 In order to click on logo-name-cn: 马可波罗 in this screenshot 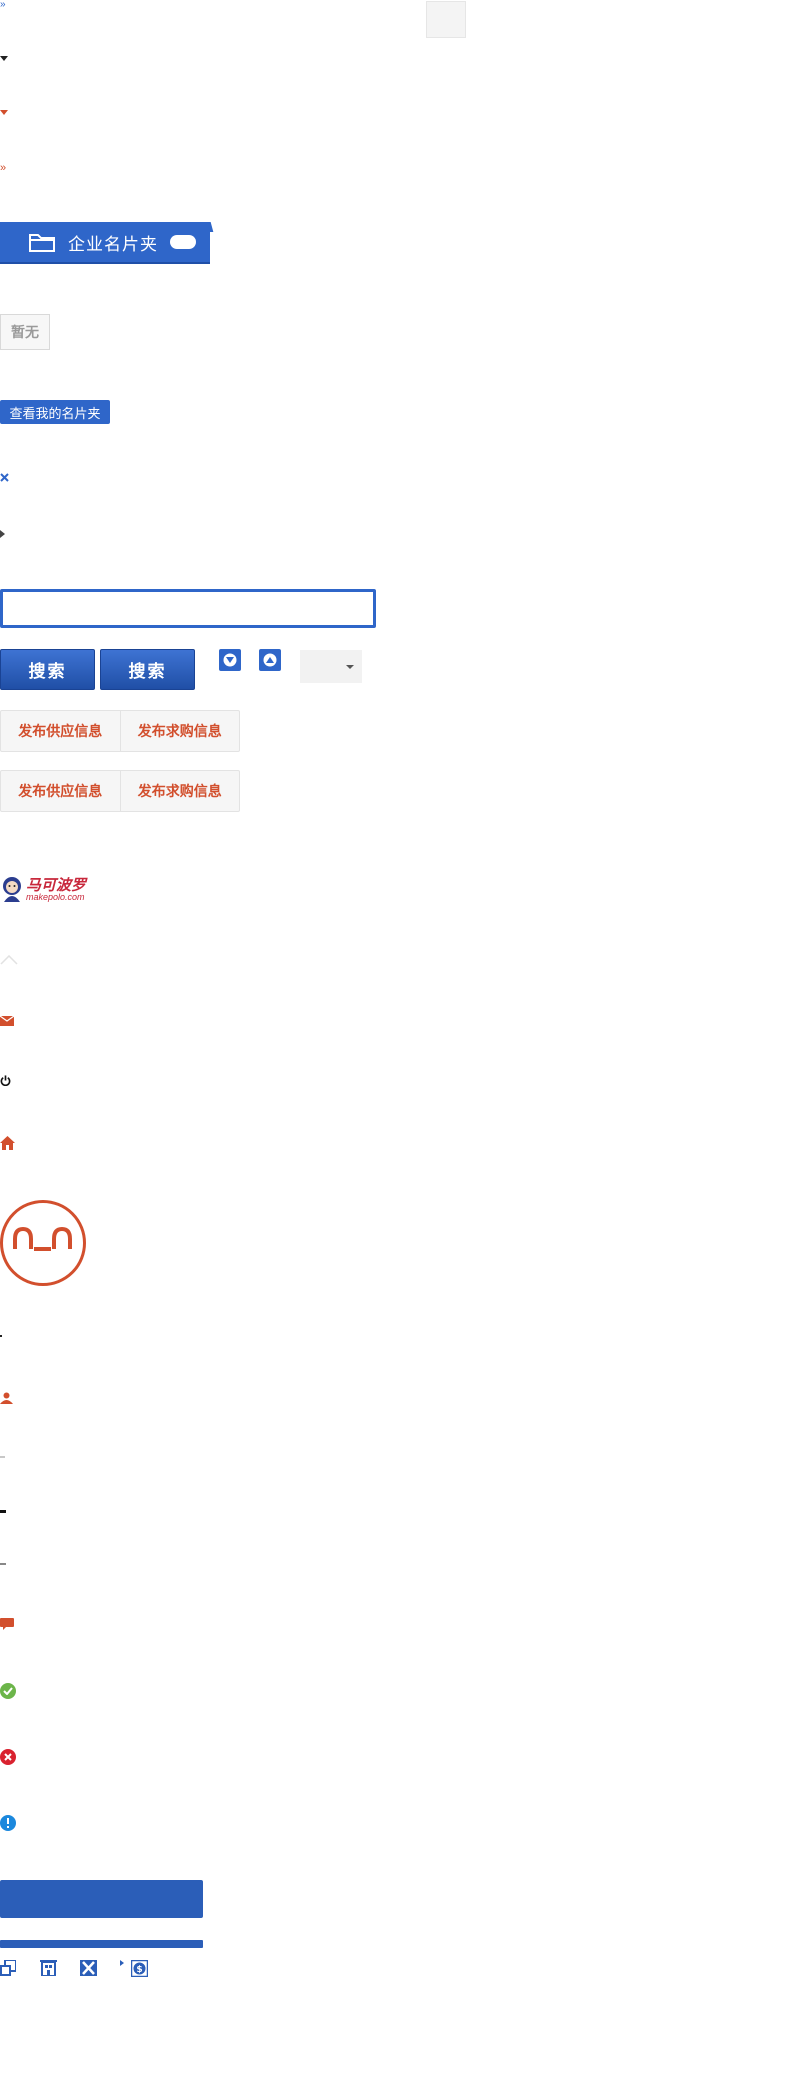, I will do `click(56, 885)`.